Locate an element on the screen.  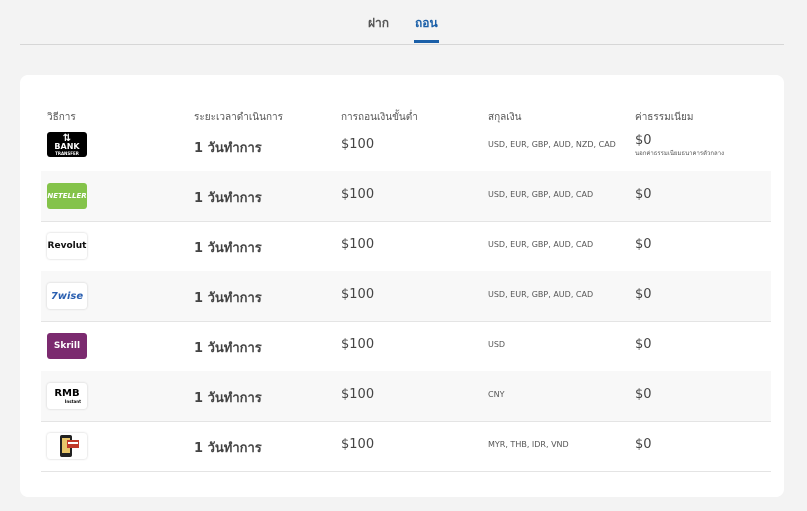
rmb-instant-logo: RMB Instant is located at coordinates (67, 396).